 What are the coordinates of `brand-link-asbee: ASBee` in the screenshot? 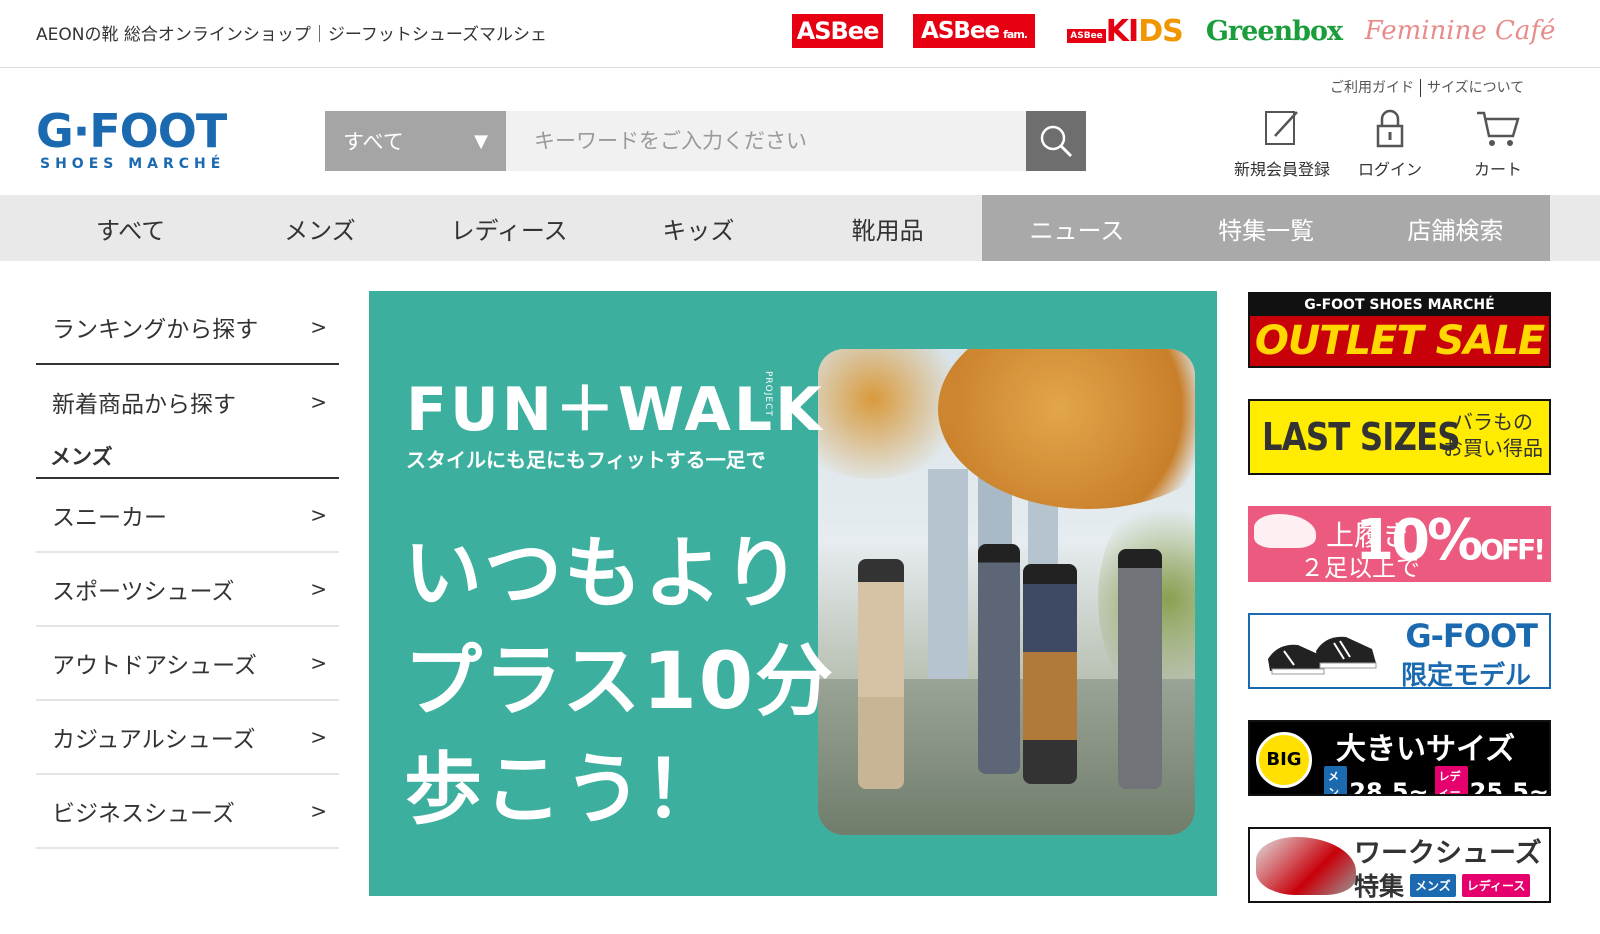 It's located at (837, 31).